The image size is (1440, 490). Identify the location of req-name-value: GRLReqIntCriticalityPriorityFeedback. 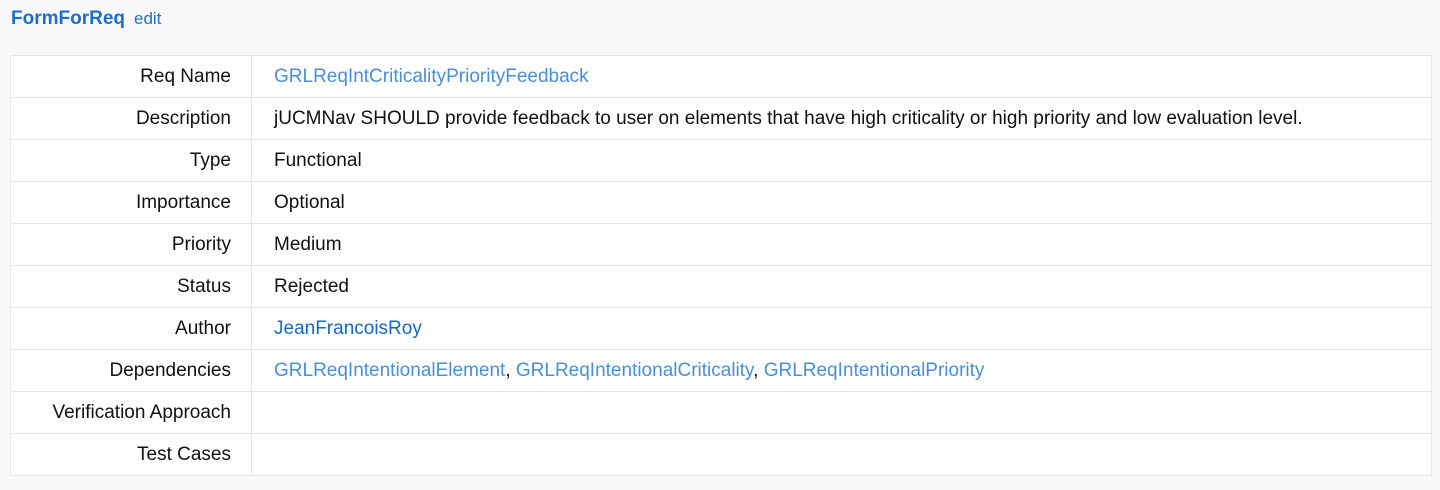
(841, 76).